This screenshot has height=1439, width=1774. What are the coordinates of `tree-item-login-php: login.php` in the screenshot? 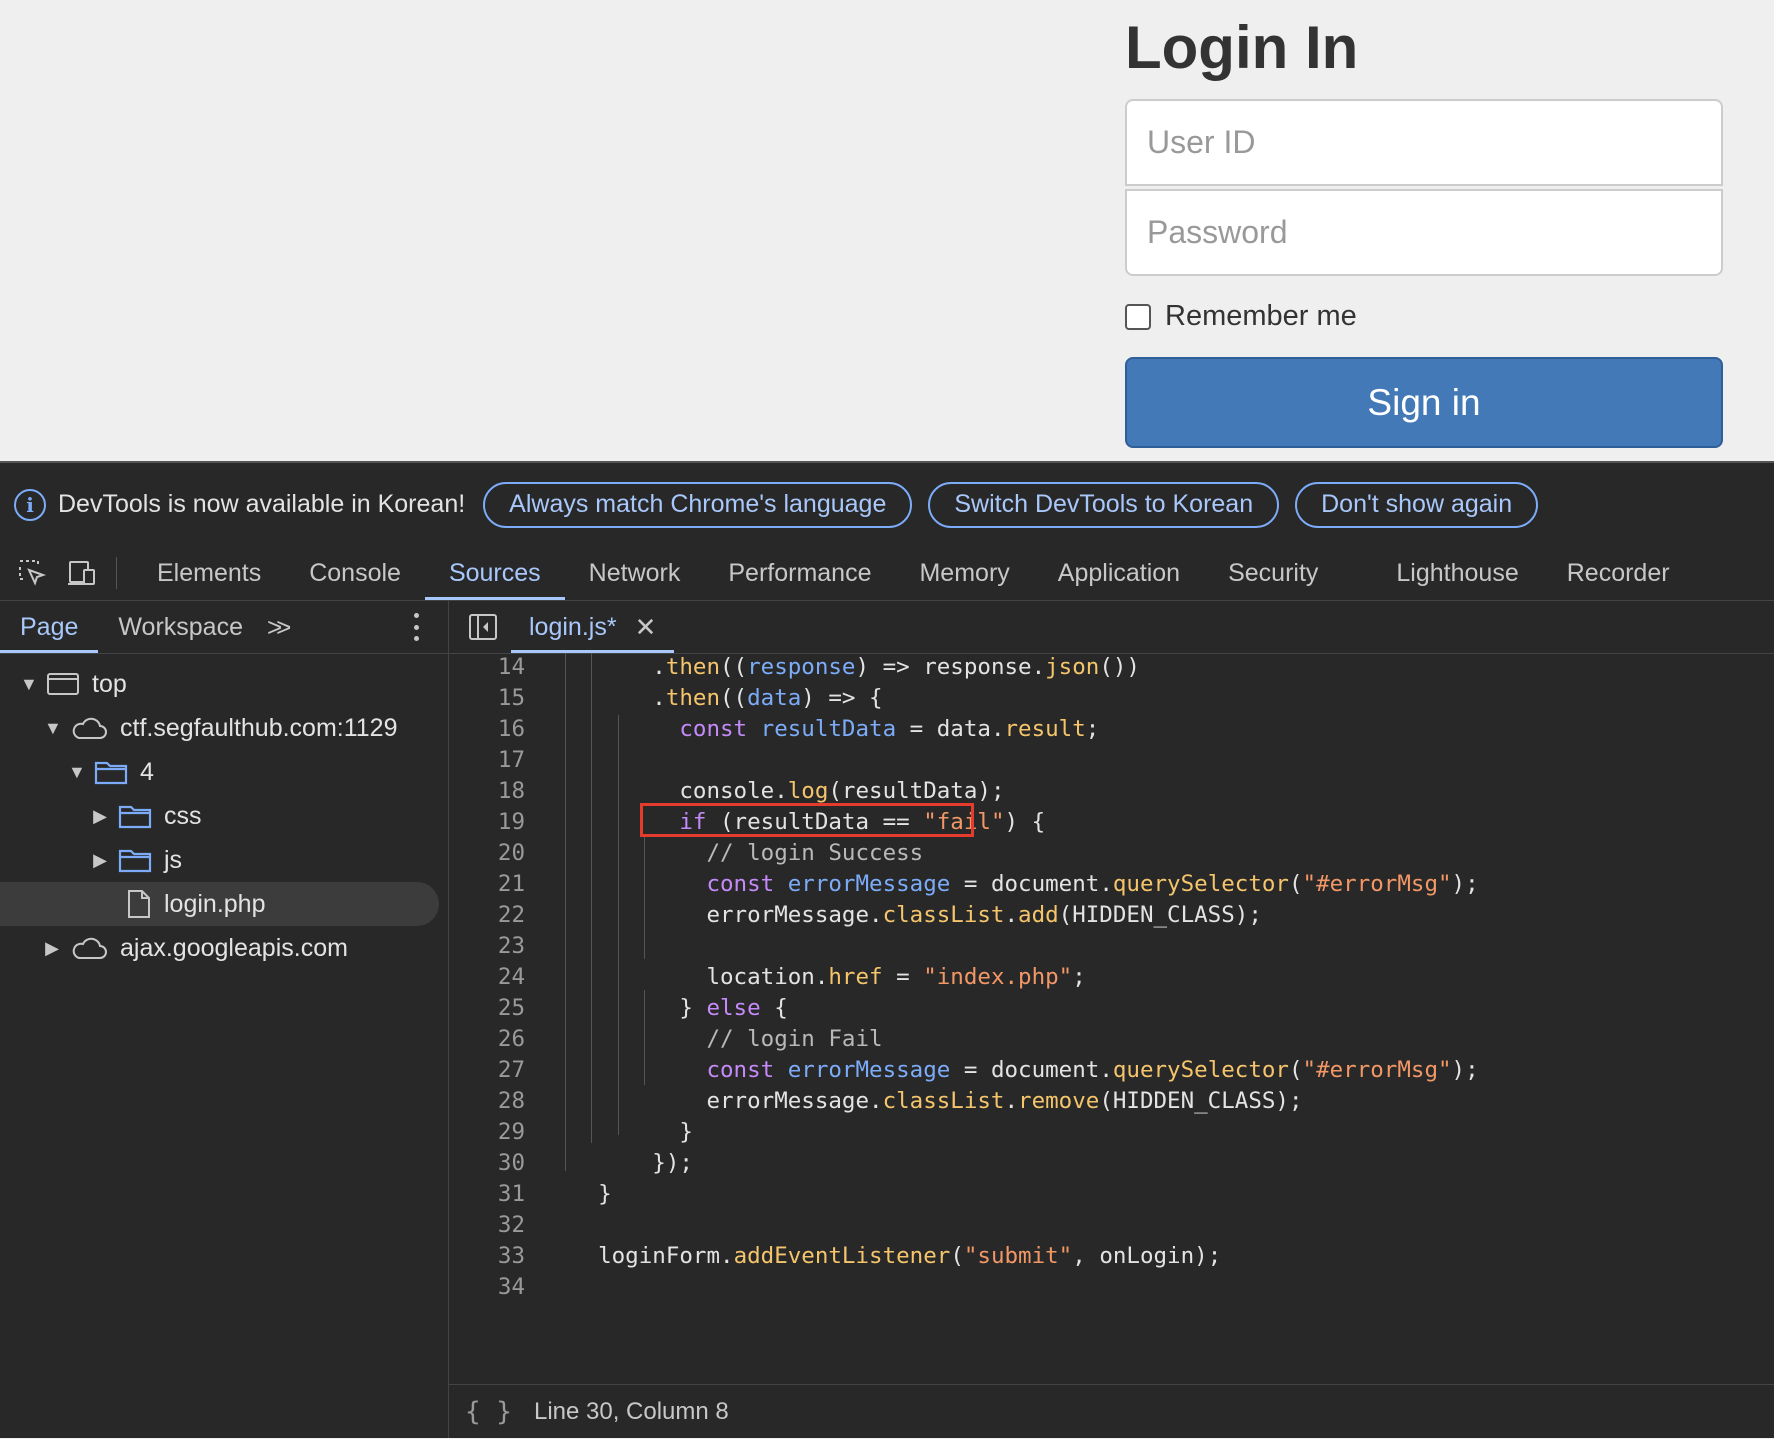 It's located at (219, 904).